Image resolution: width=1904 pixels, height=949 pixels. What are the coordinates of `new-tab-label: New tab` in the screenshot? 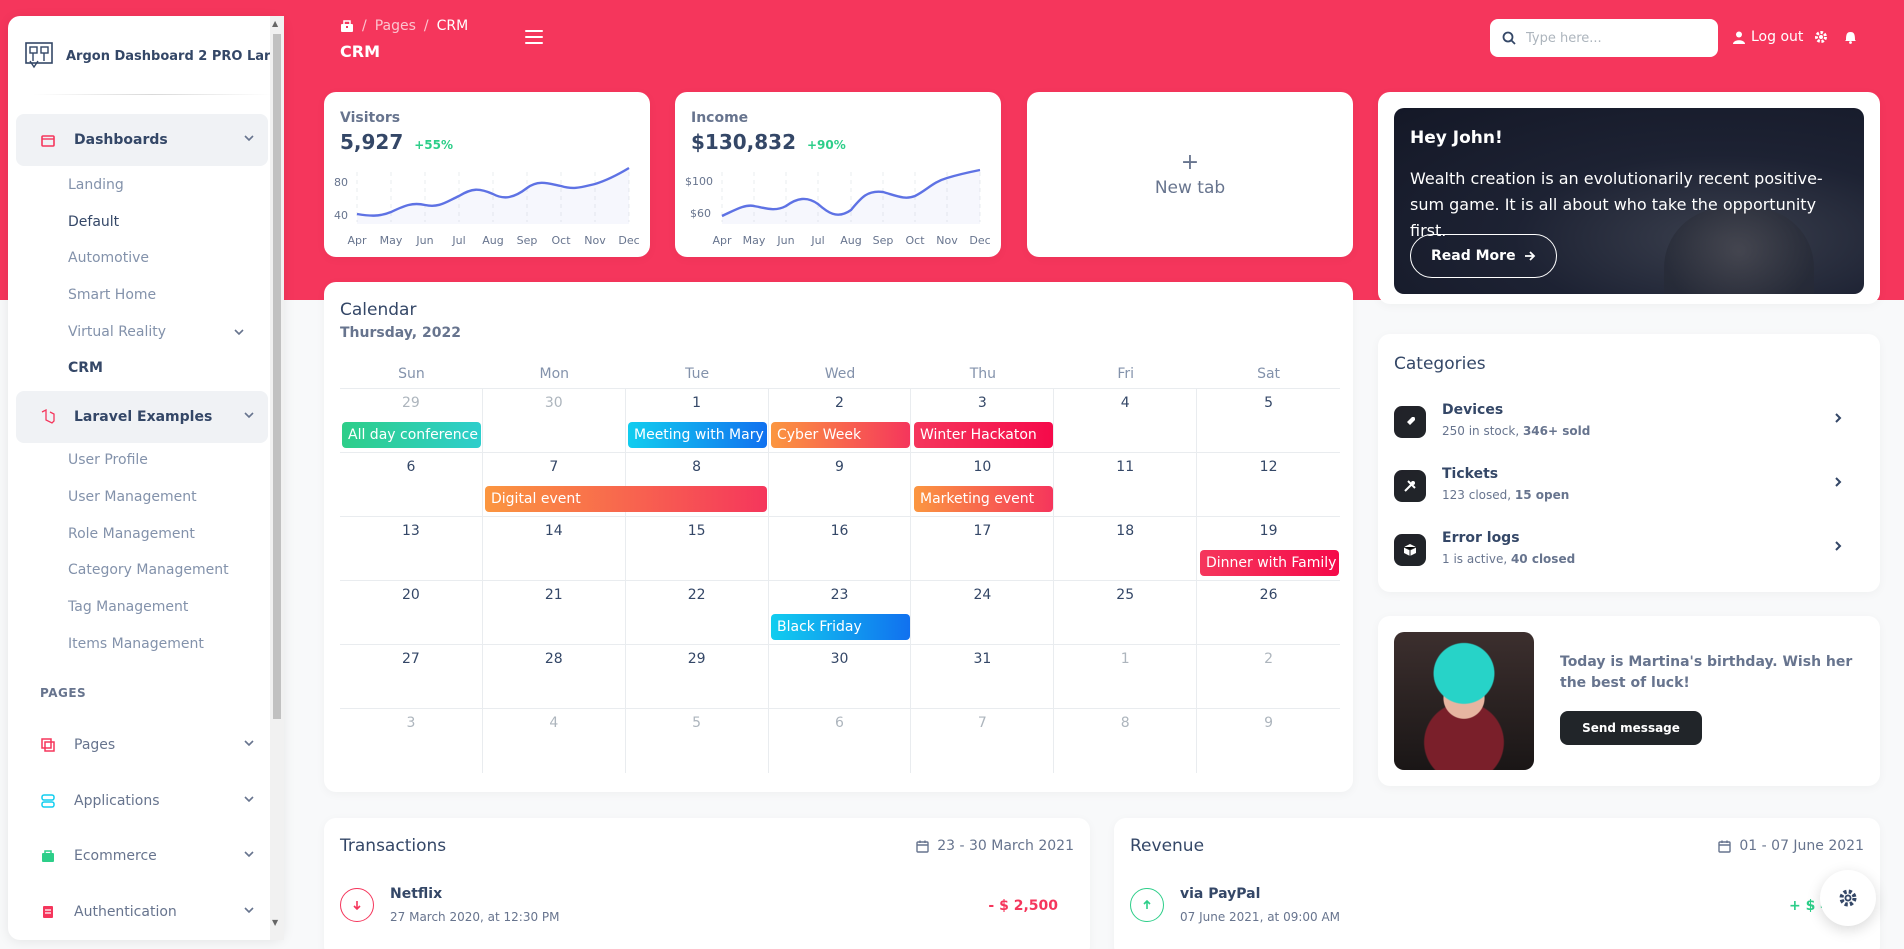 It's located at (1190, 187).